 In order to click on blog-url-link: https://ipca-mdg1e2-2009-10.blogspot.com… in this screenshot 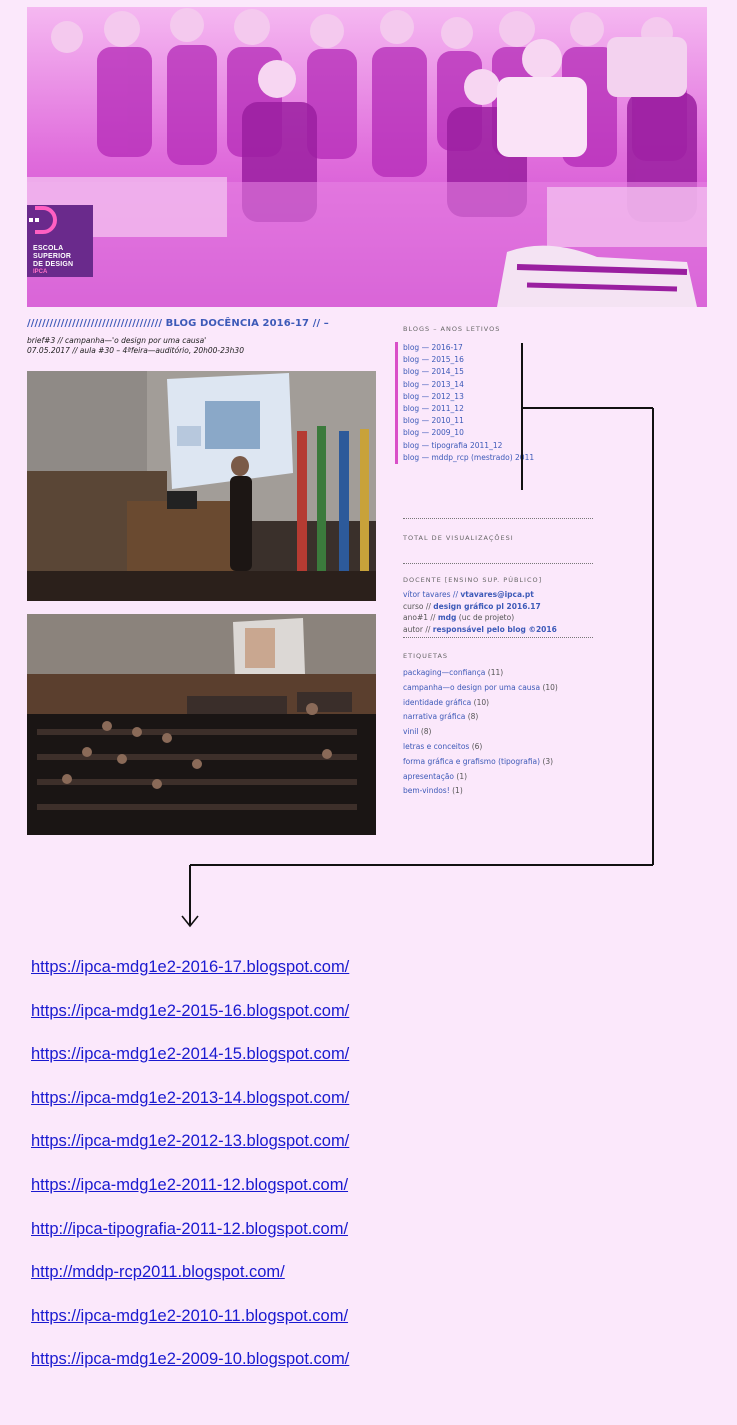, I will do `click(190, 1371)`.